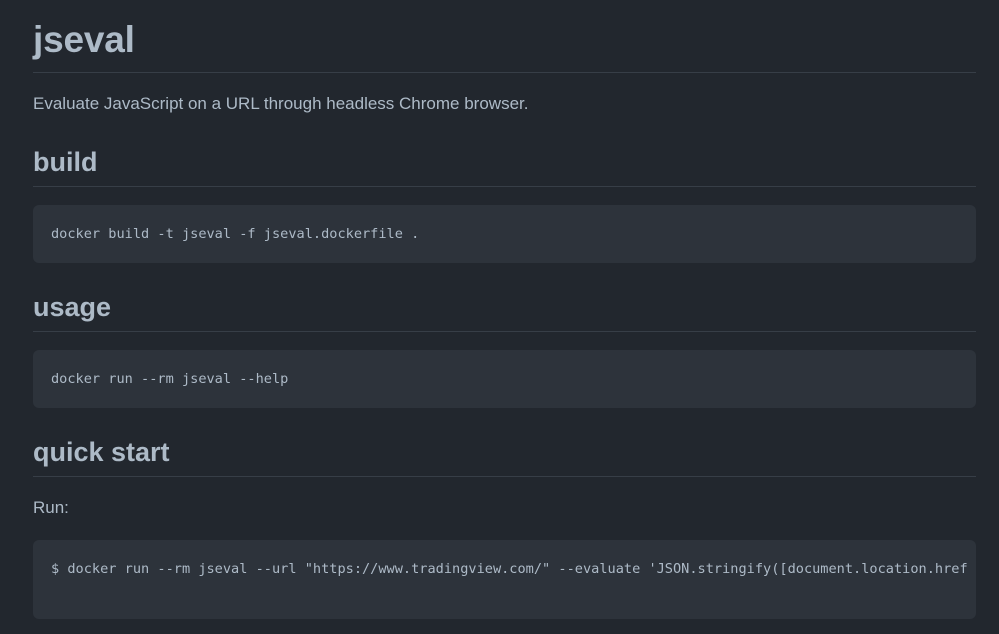 The height and width of the screenshot is (634, 999). What do you see at coordinates (51, 507) in the screenshot?
I see `quick-start-intro: Run:` at bounding box center [51, 507].